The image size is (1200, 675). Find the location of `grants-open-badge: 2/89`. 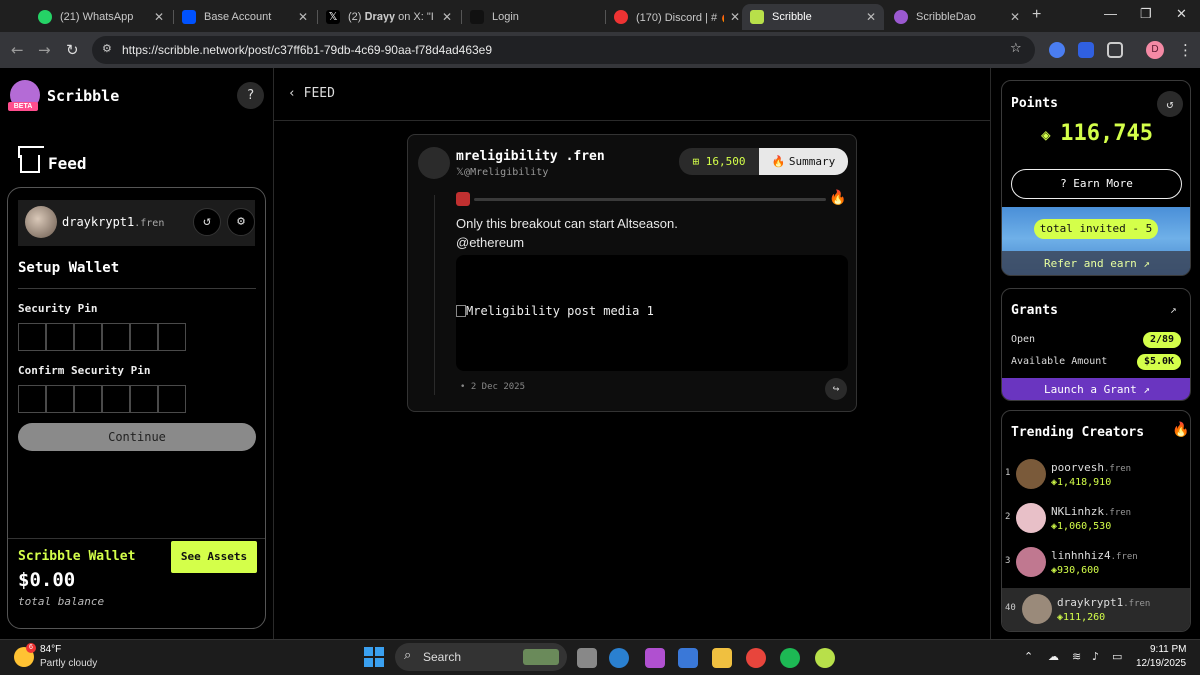

grants-open-badge: 2/89 is located at coordinates (1162, 340).